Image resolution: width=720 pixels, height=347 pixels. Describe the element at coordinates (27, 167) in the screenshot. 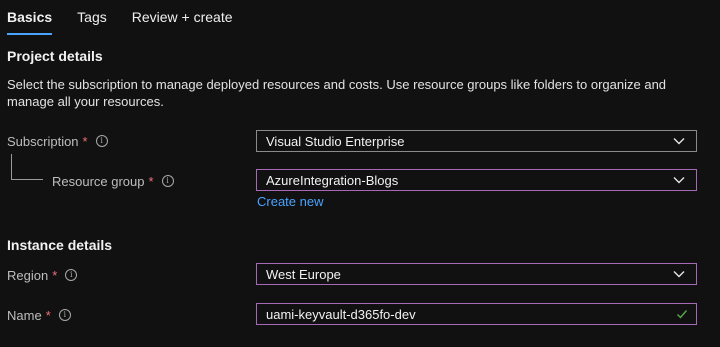

I see `tree-connector` at that location.